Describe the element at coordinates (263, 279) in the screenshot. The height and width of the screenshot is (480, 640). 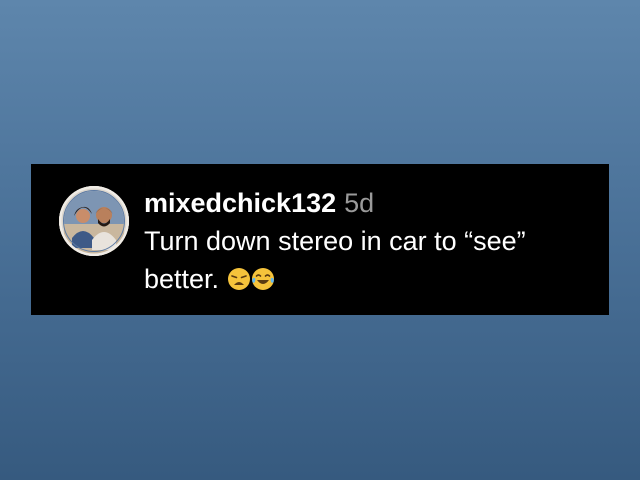
I see `face-with-tears-of-joy-icon` at that location.